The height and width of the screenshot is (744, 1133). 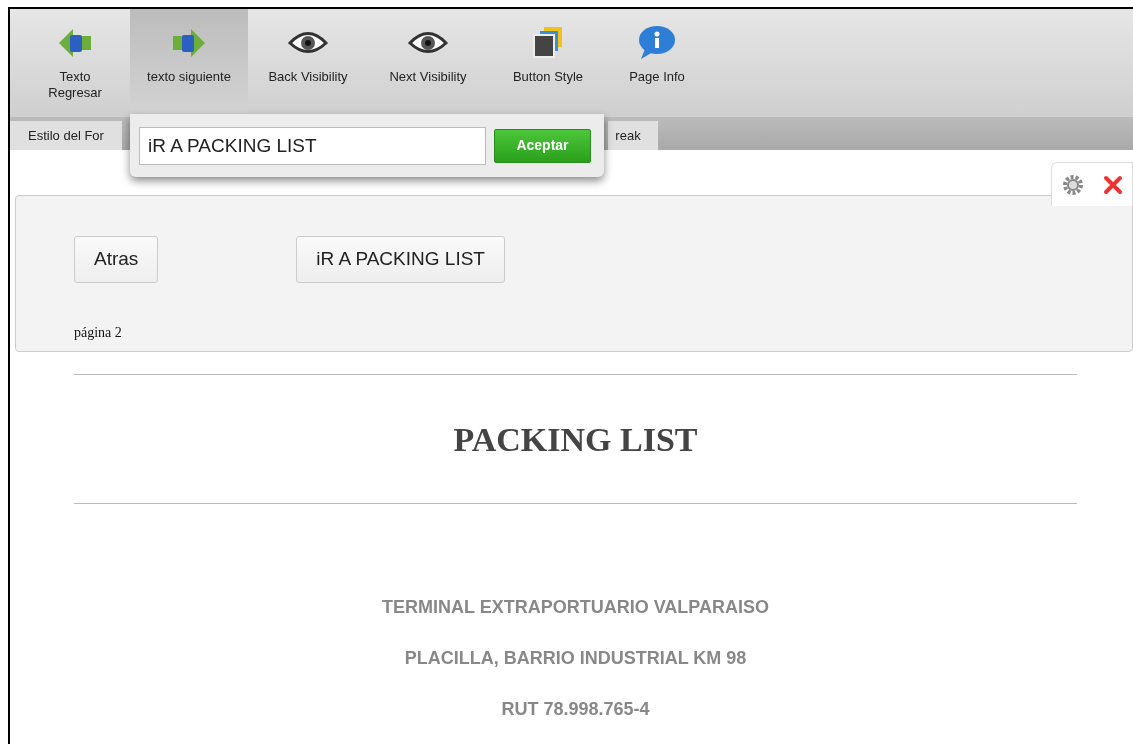 What do you see at coordinates (116, 259) in the screenshot?
I see `page-button: Atras` at bounding box center [116, 259].